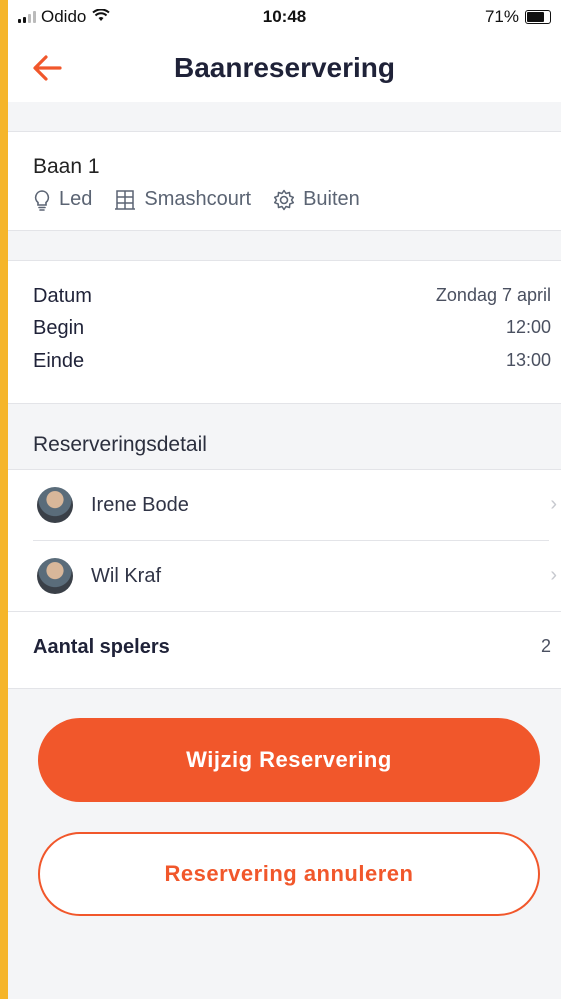 This screenshot has width=561, height=999. What do you see at coordinates (76, 199) in the screenshot?
I see `feature-led-label: Led` at bounding box center [76, 199].